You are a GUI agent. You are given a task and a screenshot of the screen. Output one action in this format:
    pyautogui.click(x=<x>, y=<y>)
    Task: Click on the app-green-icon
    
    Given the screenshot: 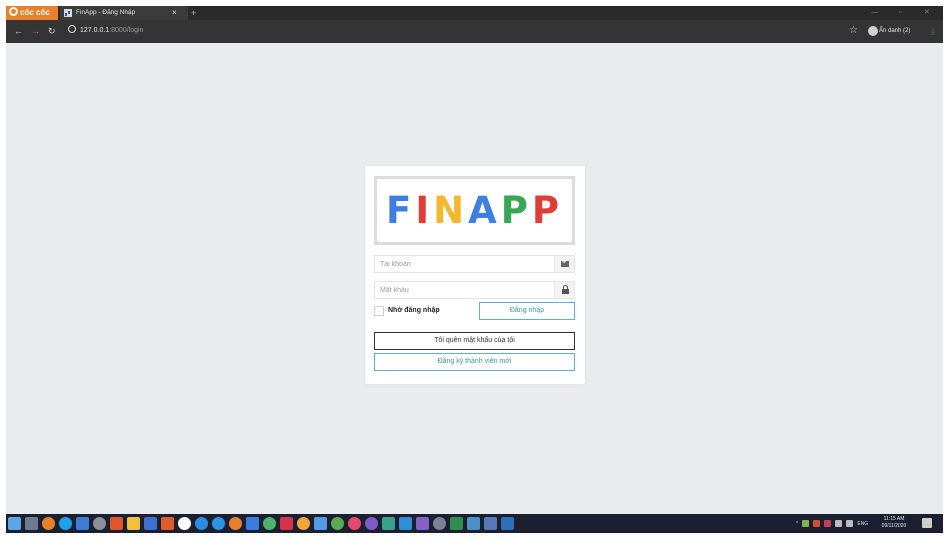 What is the action you would take?
    pyautogui.click(x=337, y=523)
    